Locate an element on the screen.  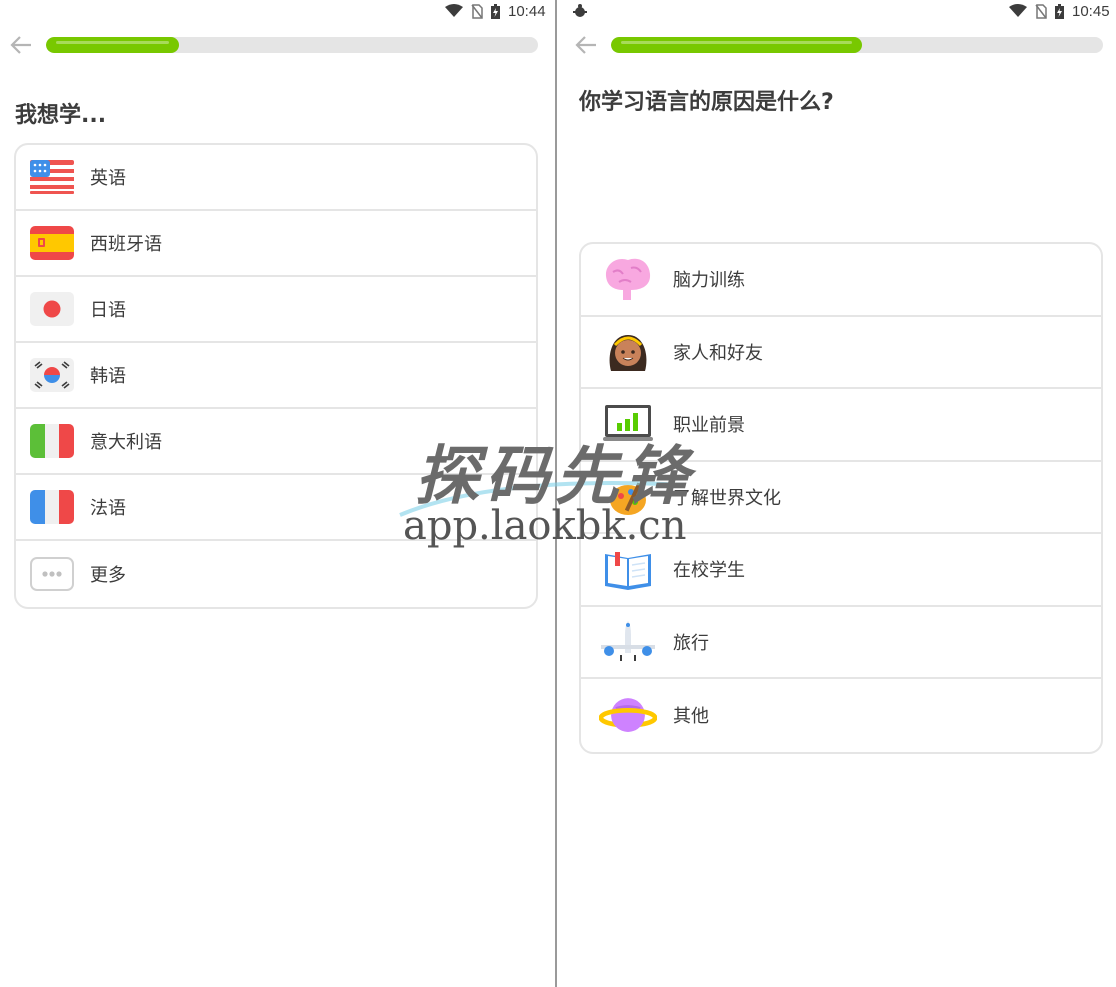
spain-flag-icon is located at coordinates (52, 243).